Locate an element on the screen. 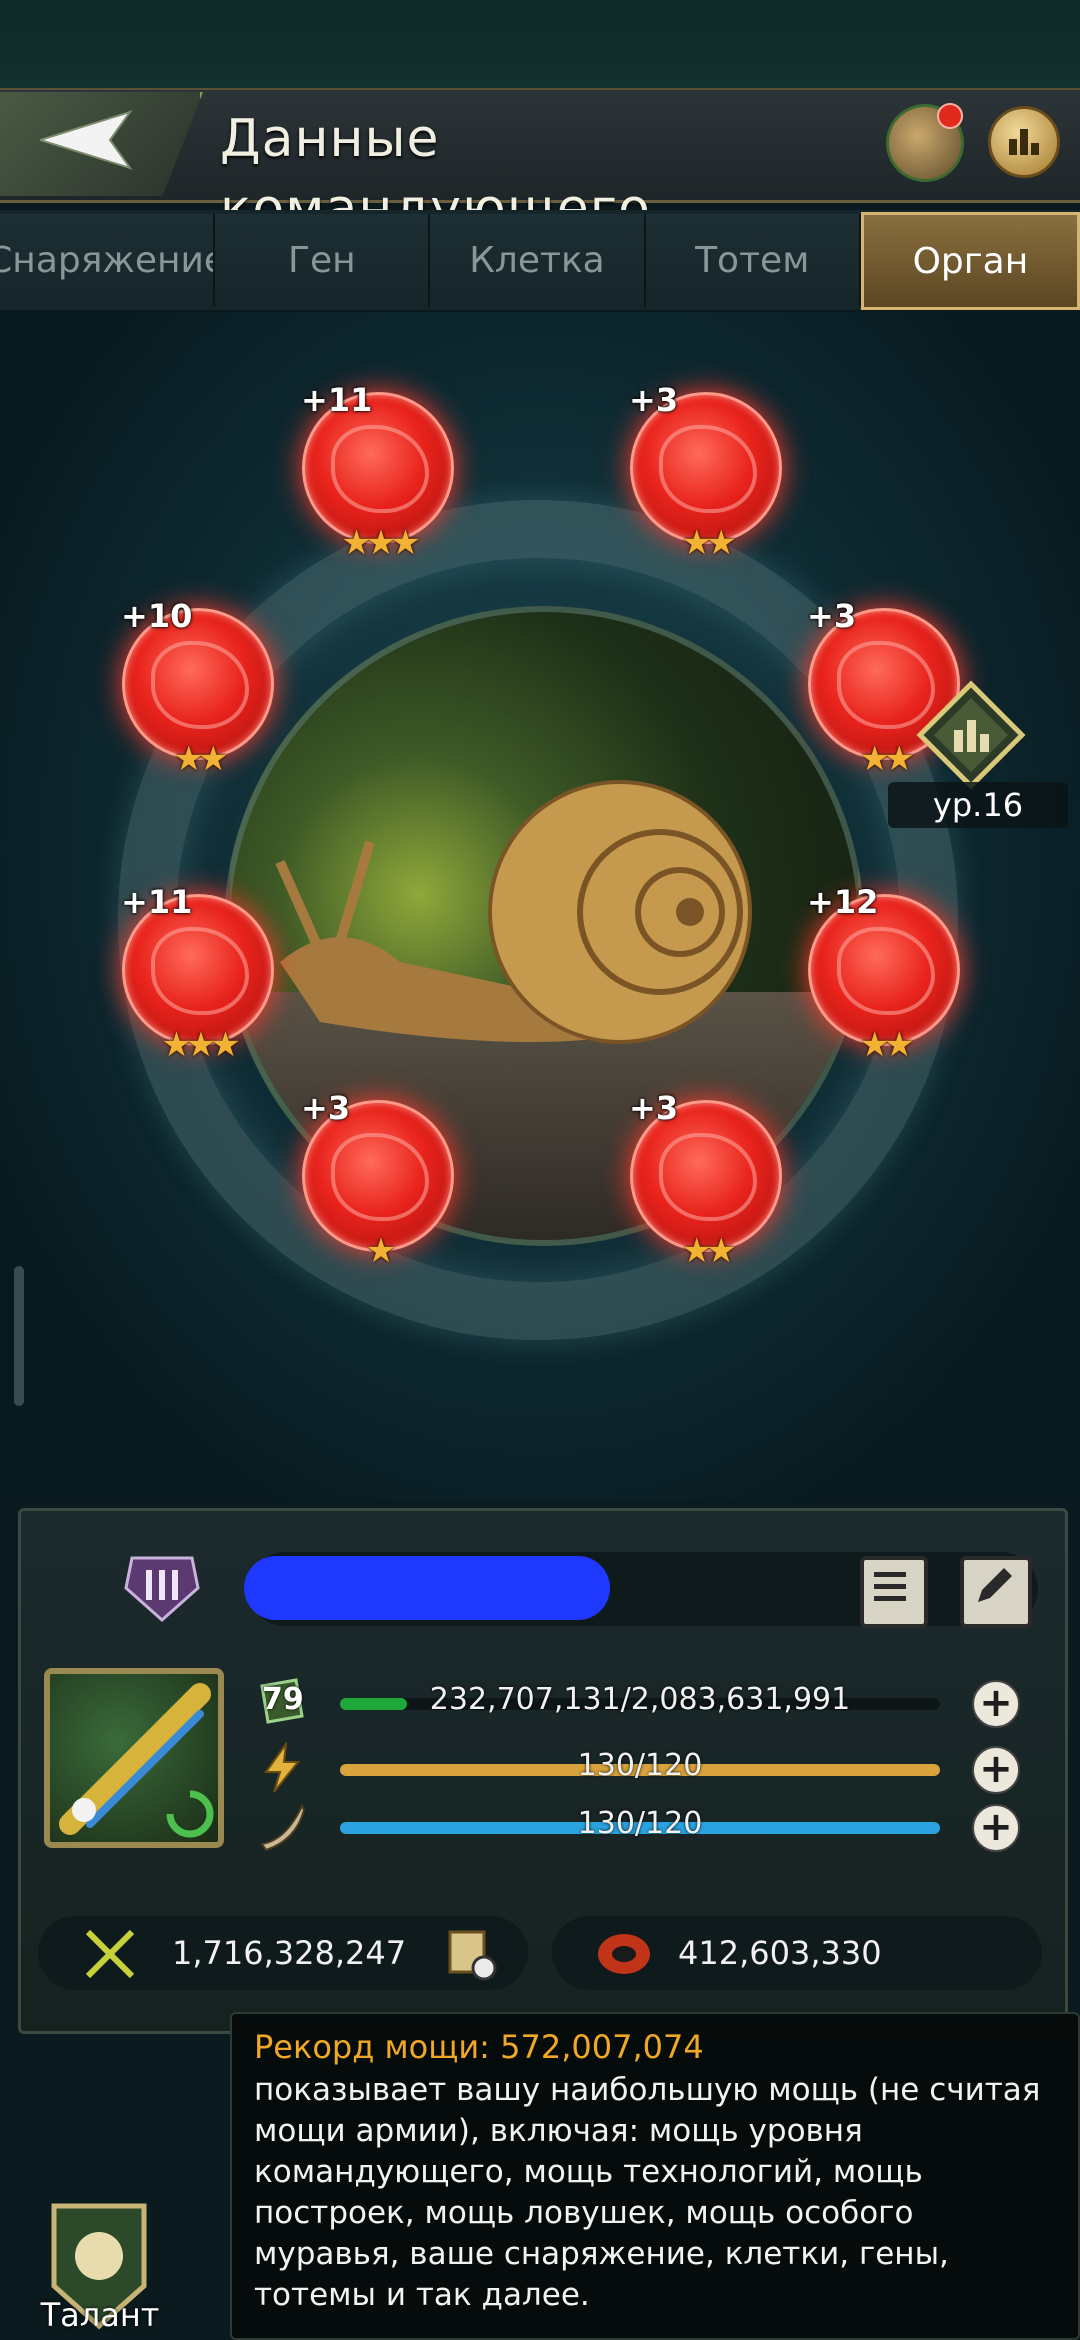  page-title: Данные командующего is located at coordinates (435, 174).